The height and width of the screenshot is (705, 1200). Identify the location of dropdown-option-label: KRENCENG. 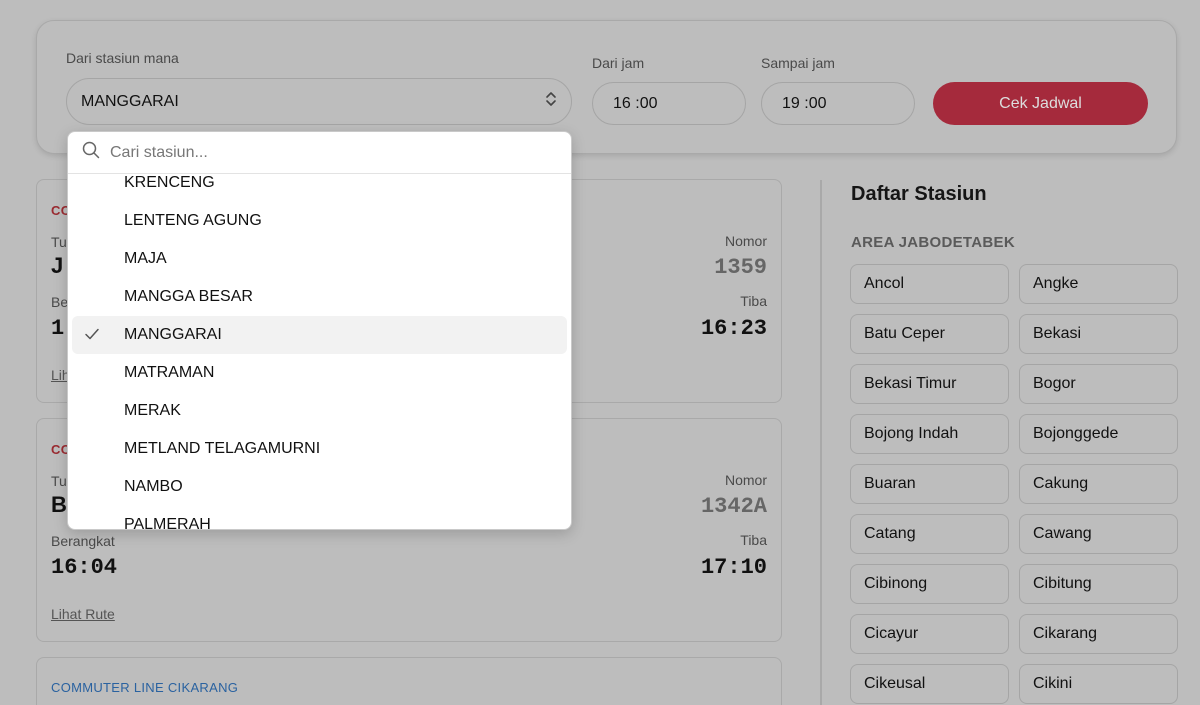
(169, 183).